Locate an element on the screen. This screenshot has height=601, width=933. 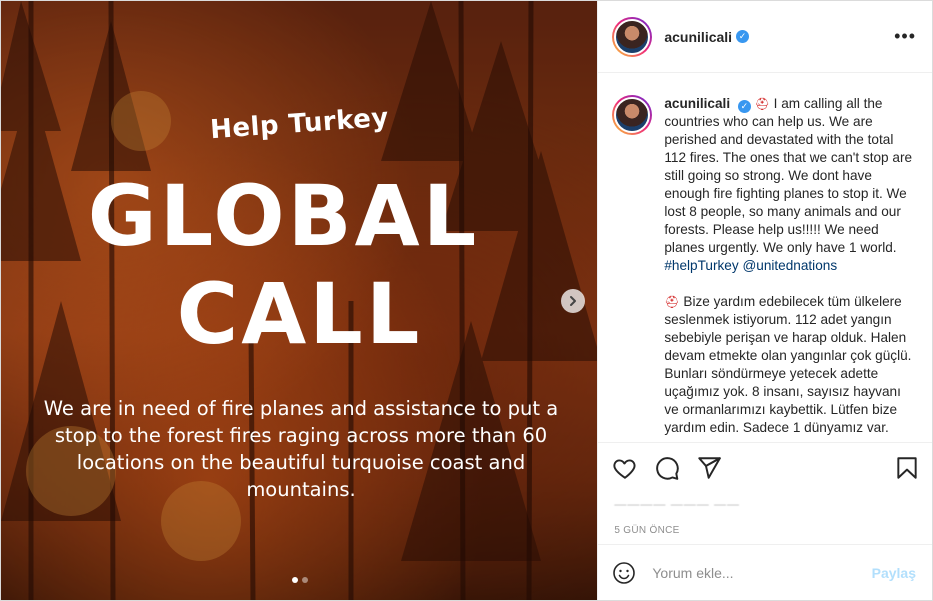
hashtag-link: #helpTurkey is located at coordinates (701, 265).